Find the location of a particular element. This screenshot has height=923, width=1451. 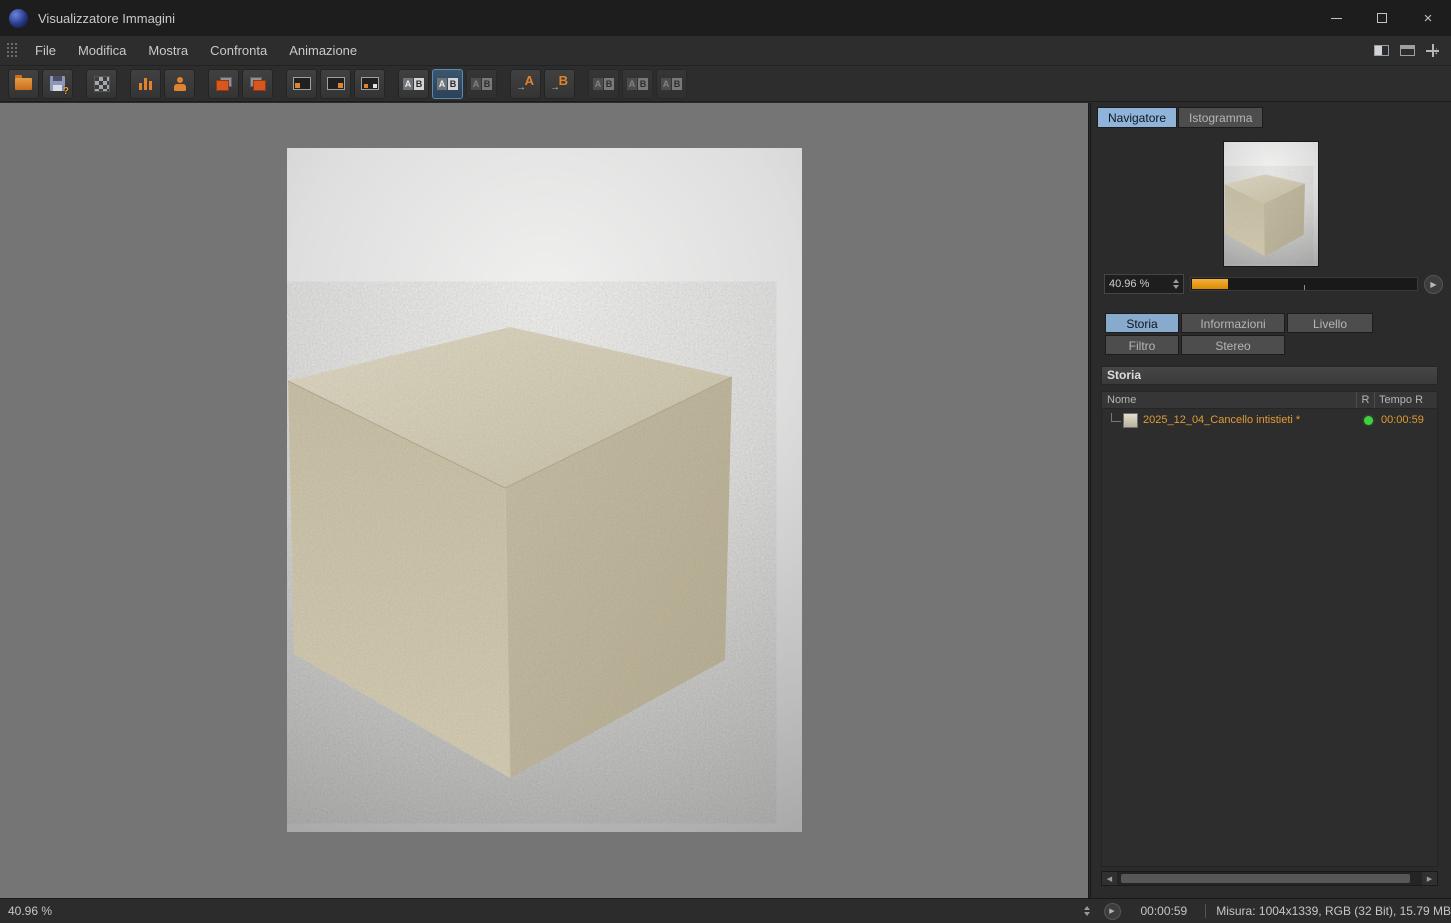

copy-ab-button: AB is located at coordinates (637, 83).